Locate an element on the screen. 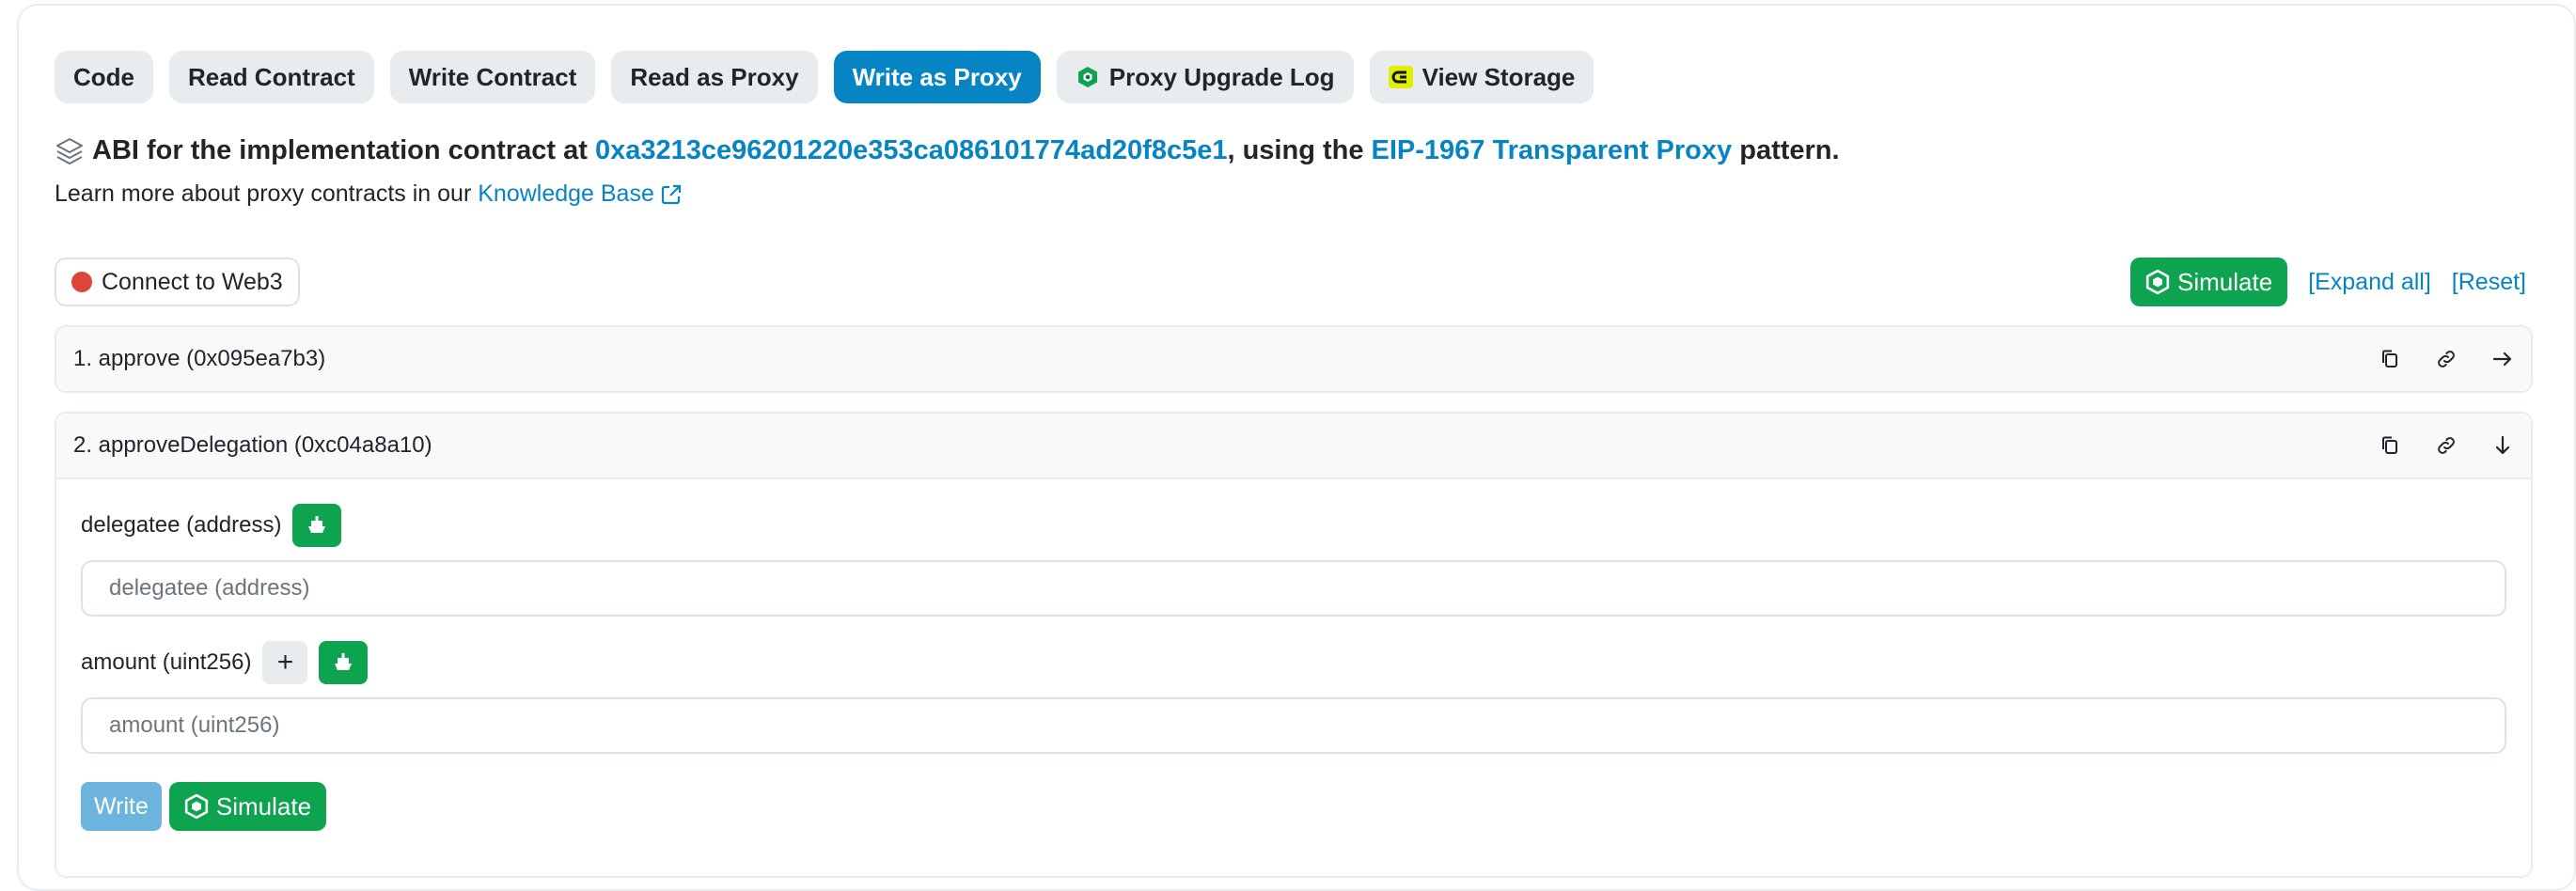 The width and height of the screenshot is (2576, 891). expand-all-link: [Expand all] is located at coordinates (2370, 282).